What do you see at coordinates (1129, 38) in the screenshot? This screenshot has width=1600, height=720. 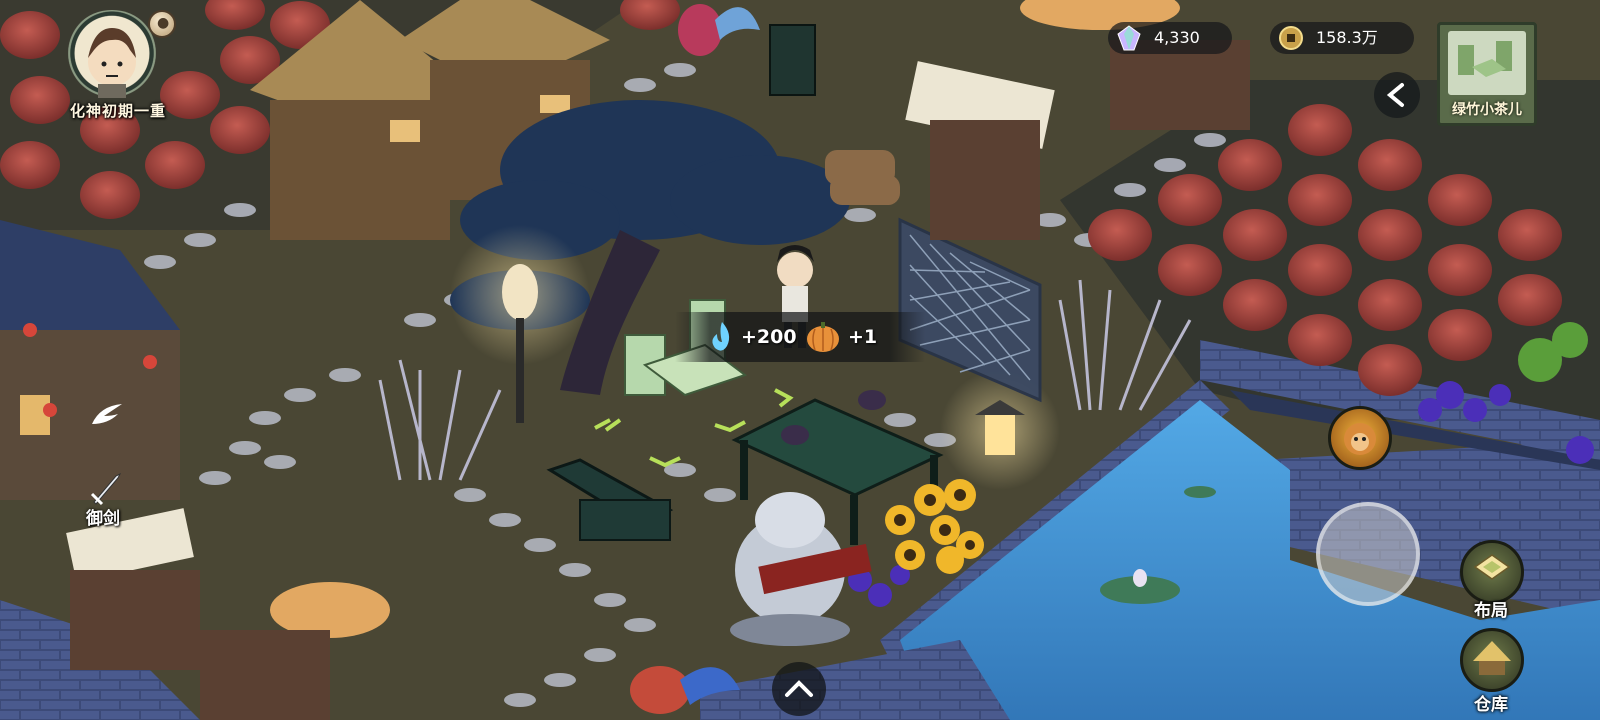 I see `gem-icon` at bounding box center [1129, 38].